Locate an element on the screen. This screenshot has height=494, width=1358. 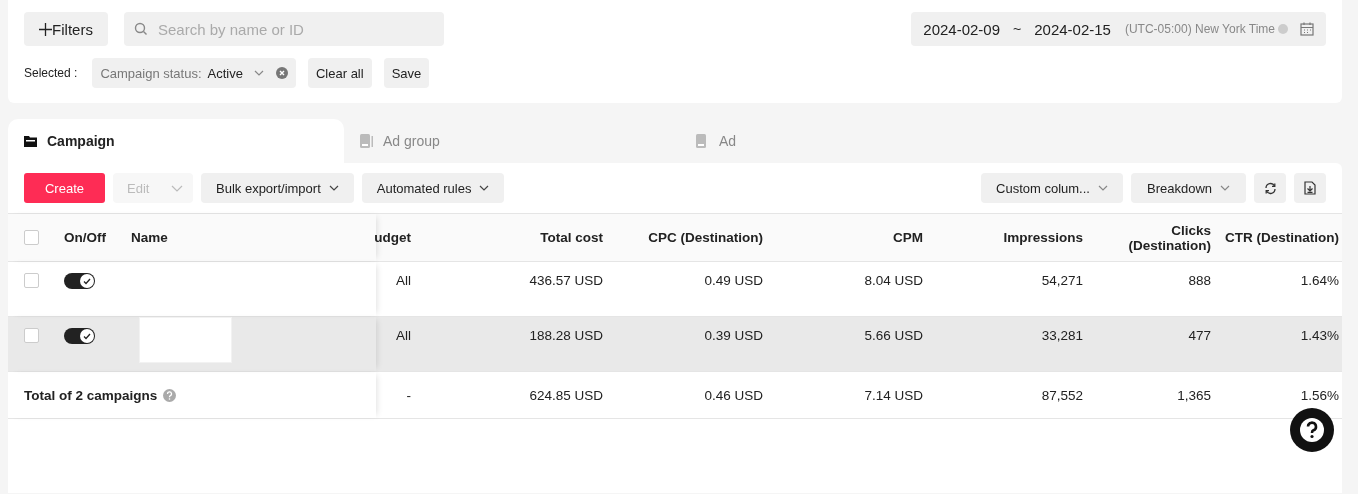
search-field: Search by name or ID is located at coordinates (284, 29).